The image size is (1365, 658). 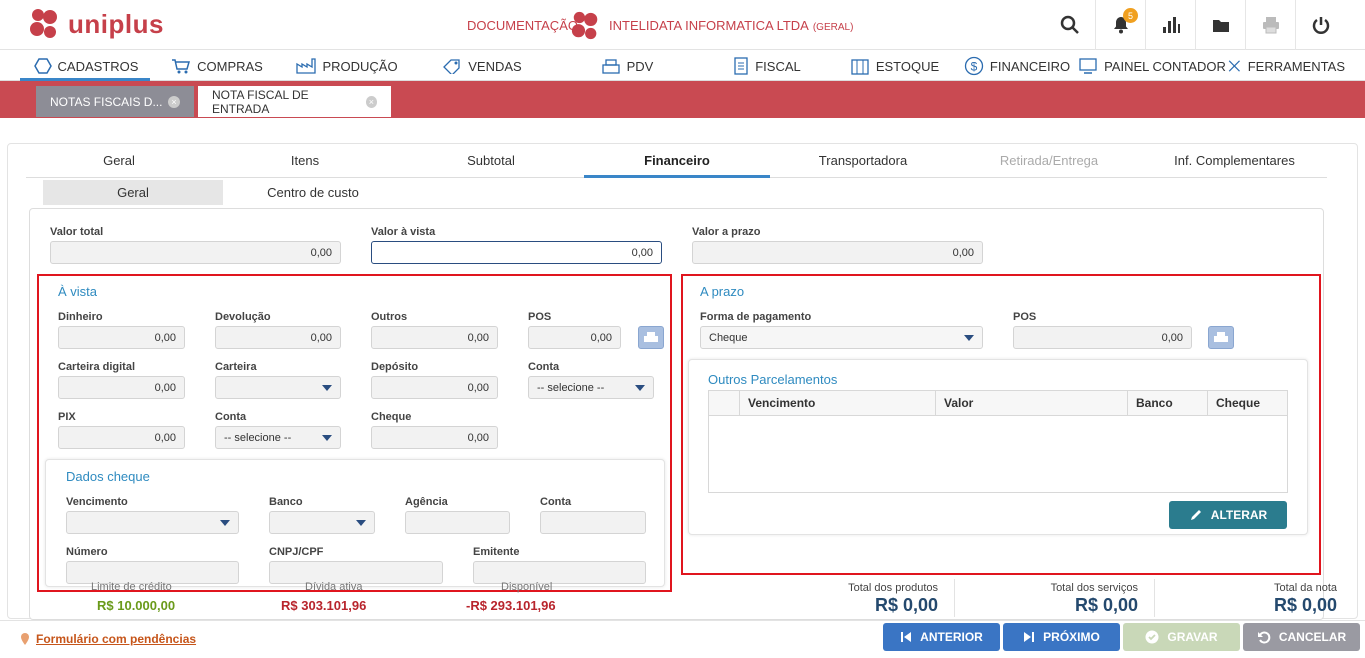 I want to click on subtab-geral: Geral, so click(x=133, y=192).